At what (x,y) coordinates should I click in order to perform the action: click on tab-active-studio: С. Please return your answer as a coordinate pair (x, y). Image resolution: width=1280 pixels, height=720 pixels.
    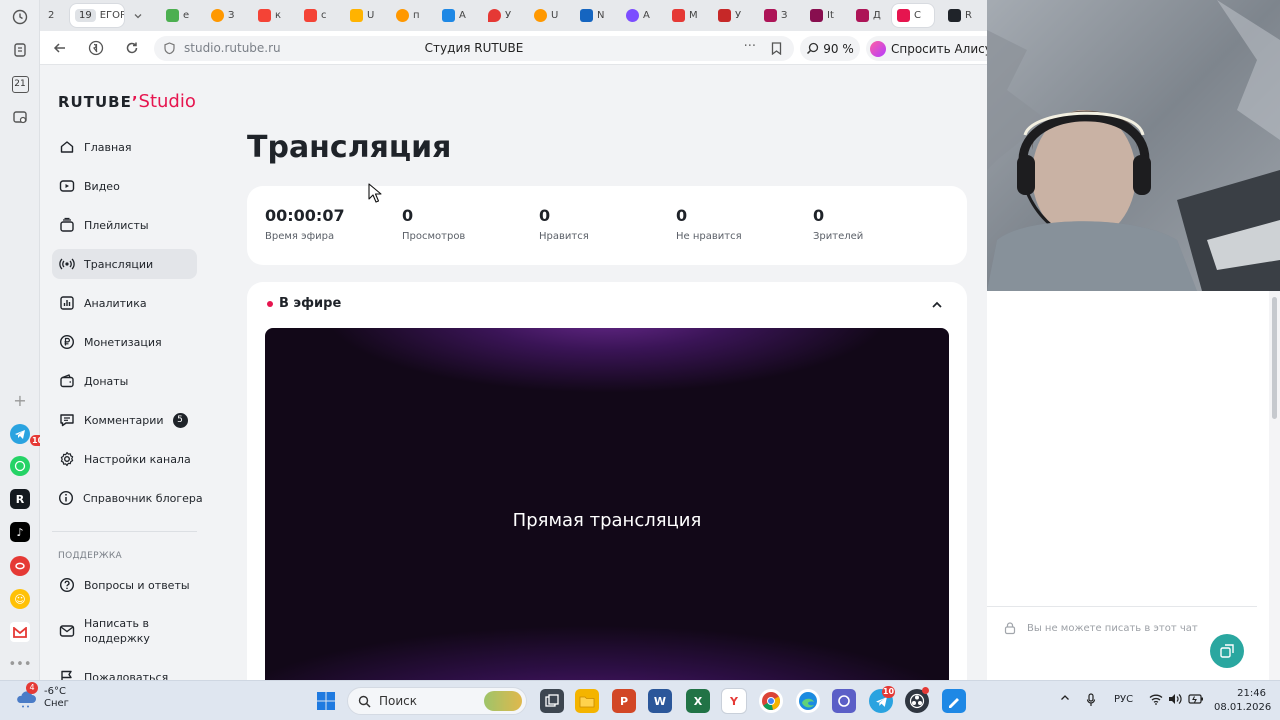
    Looking at the image, I should click on (913, 15).